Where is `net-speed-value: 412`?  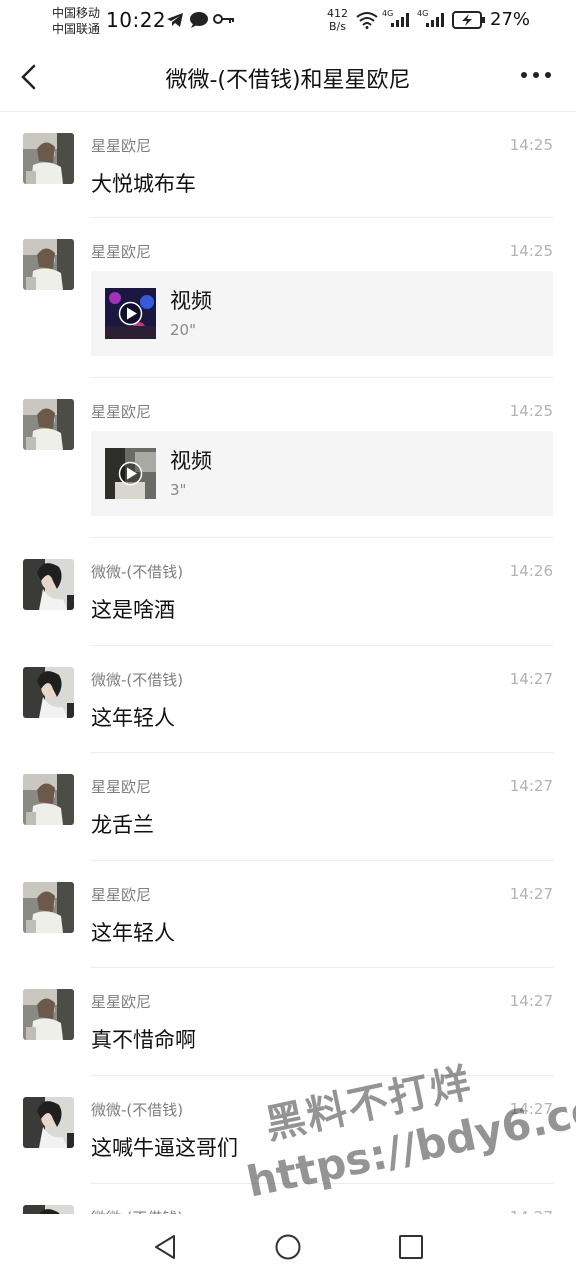
net-speed-value: 412 is located at coordinates (337, 13).